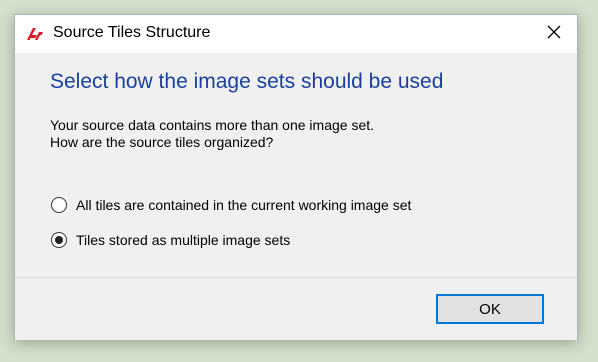 Image resolution: width=598 pixels, height=362 pixels. I want to click on radio-label-multiple-image-sets: Tiles stored as multiple image sets, so click(183, 240).